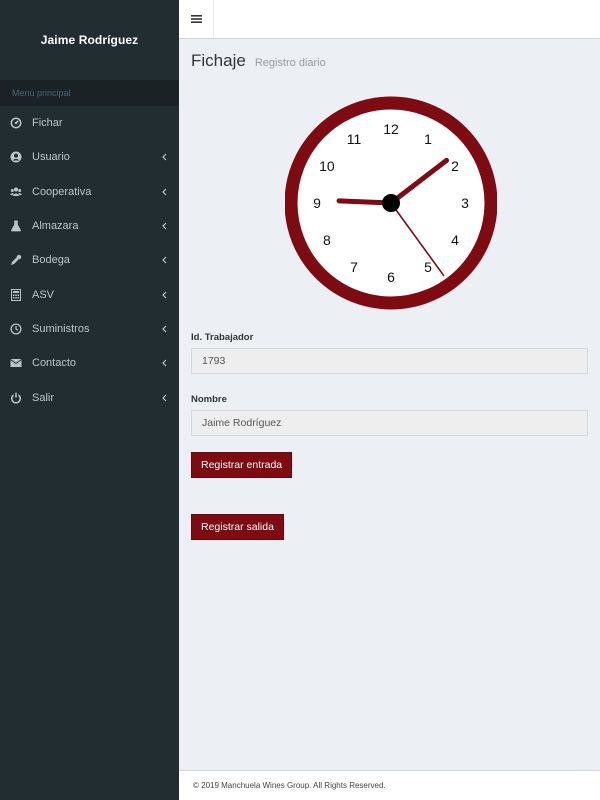  Describe the element at coordinates (16, 123) in the screenshot. I see `dashboard-icon` at that location.